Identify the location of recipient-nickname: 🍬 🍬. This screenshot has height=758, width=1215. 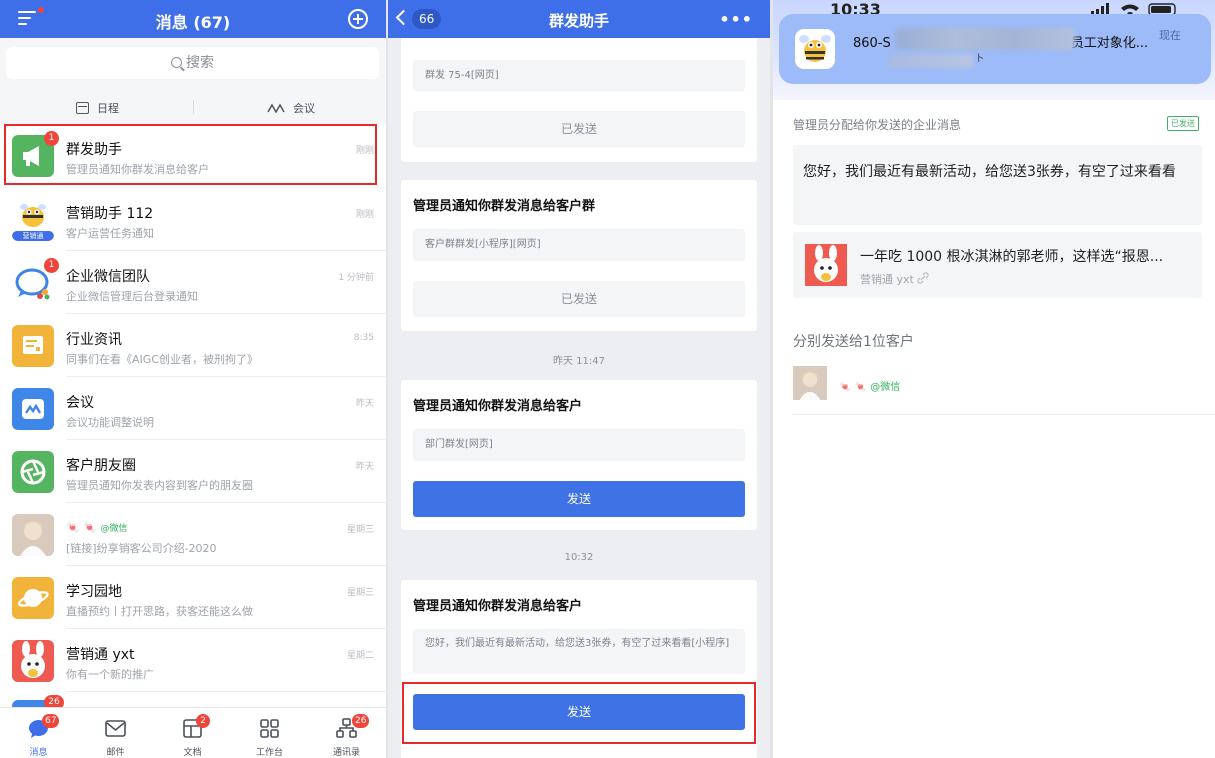
(853, 387).